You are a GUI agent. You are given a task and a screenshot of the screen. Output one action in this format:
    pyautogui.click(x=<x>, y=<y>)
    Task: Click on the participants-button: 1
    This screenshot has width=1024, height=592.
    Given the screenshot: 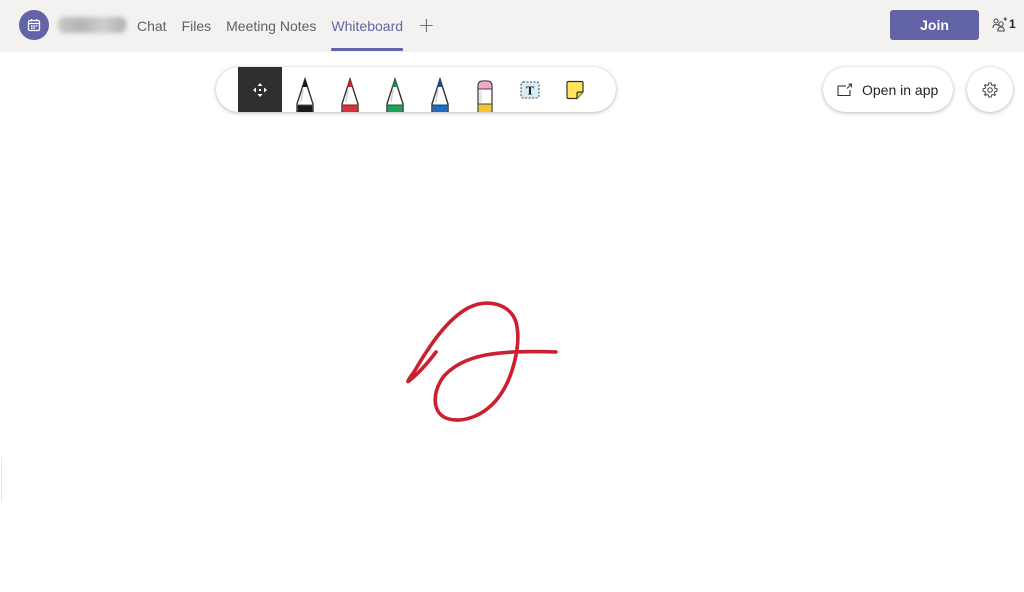 What is the action you would take?
    pyautogui.click(x=1004, y=24)
    